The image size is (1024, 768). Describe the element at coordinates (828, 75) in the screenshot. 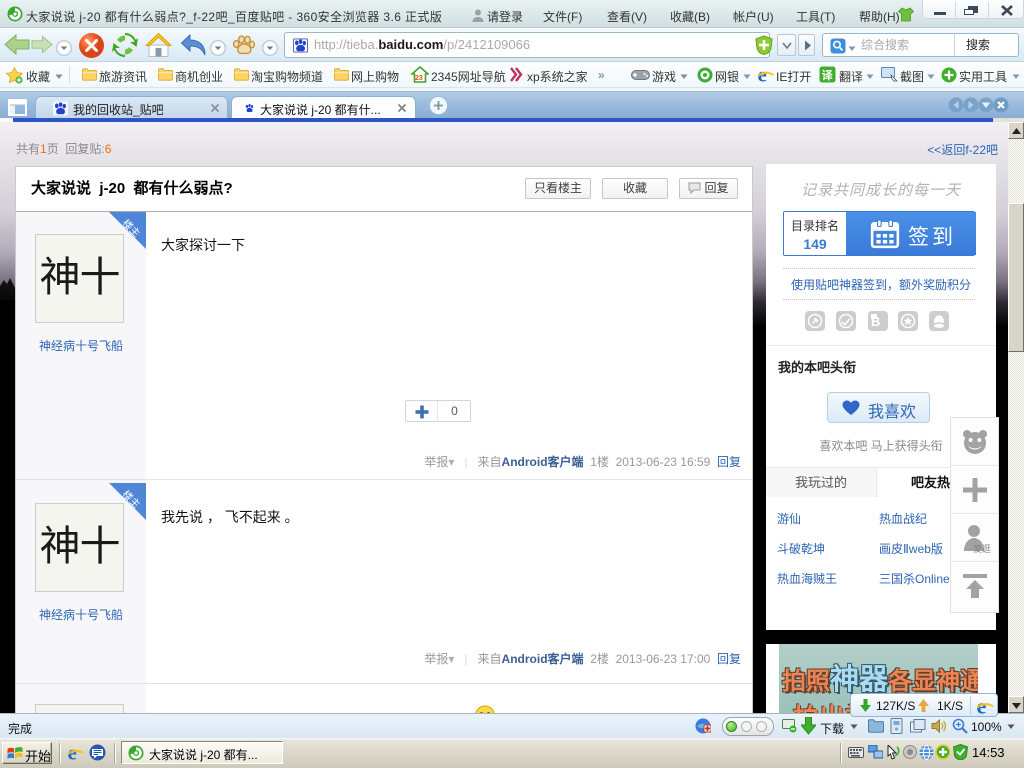

I see `svg-text: 译` at that location.